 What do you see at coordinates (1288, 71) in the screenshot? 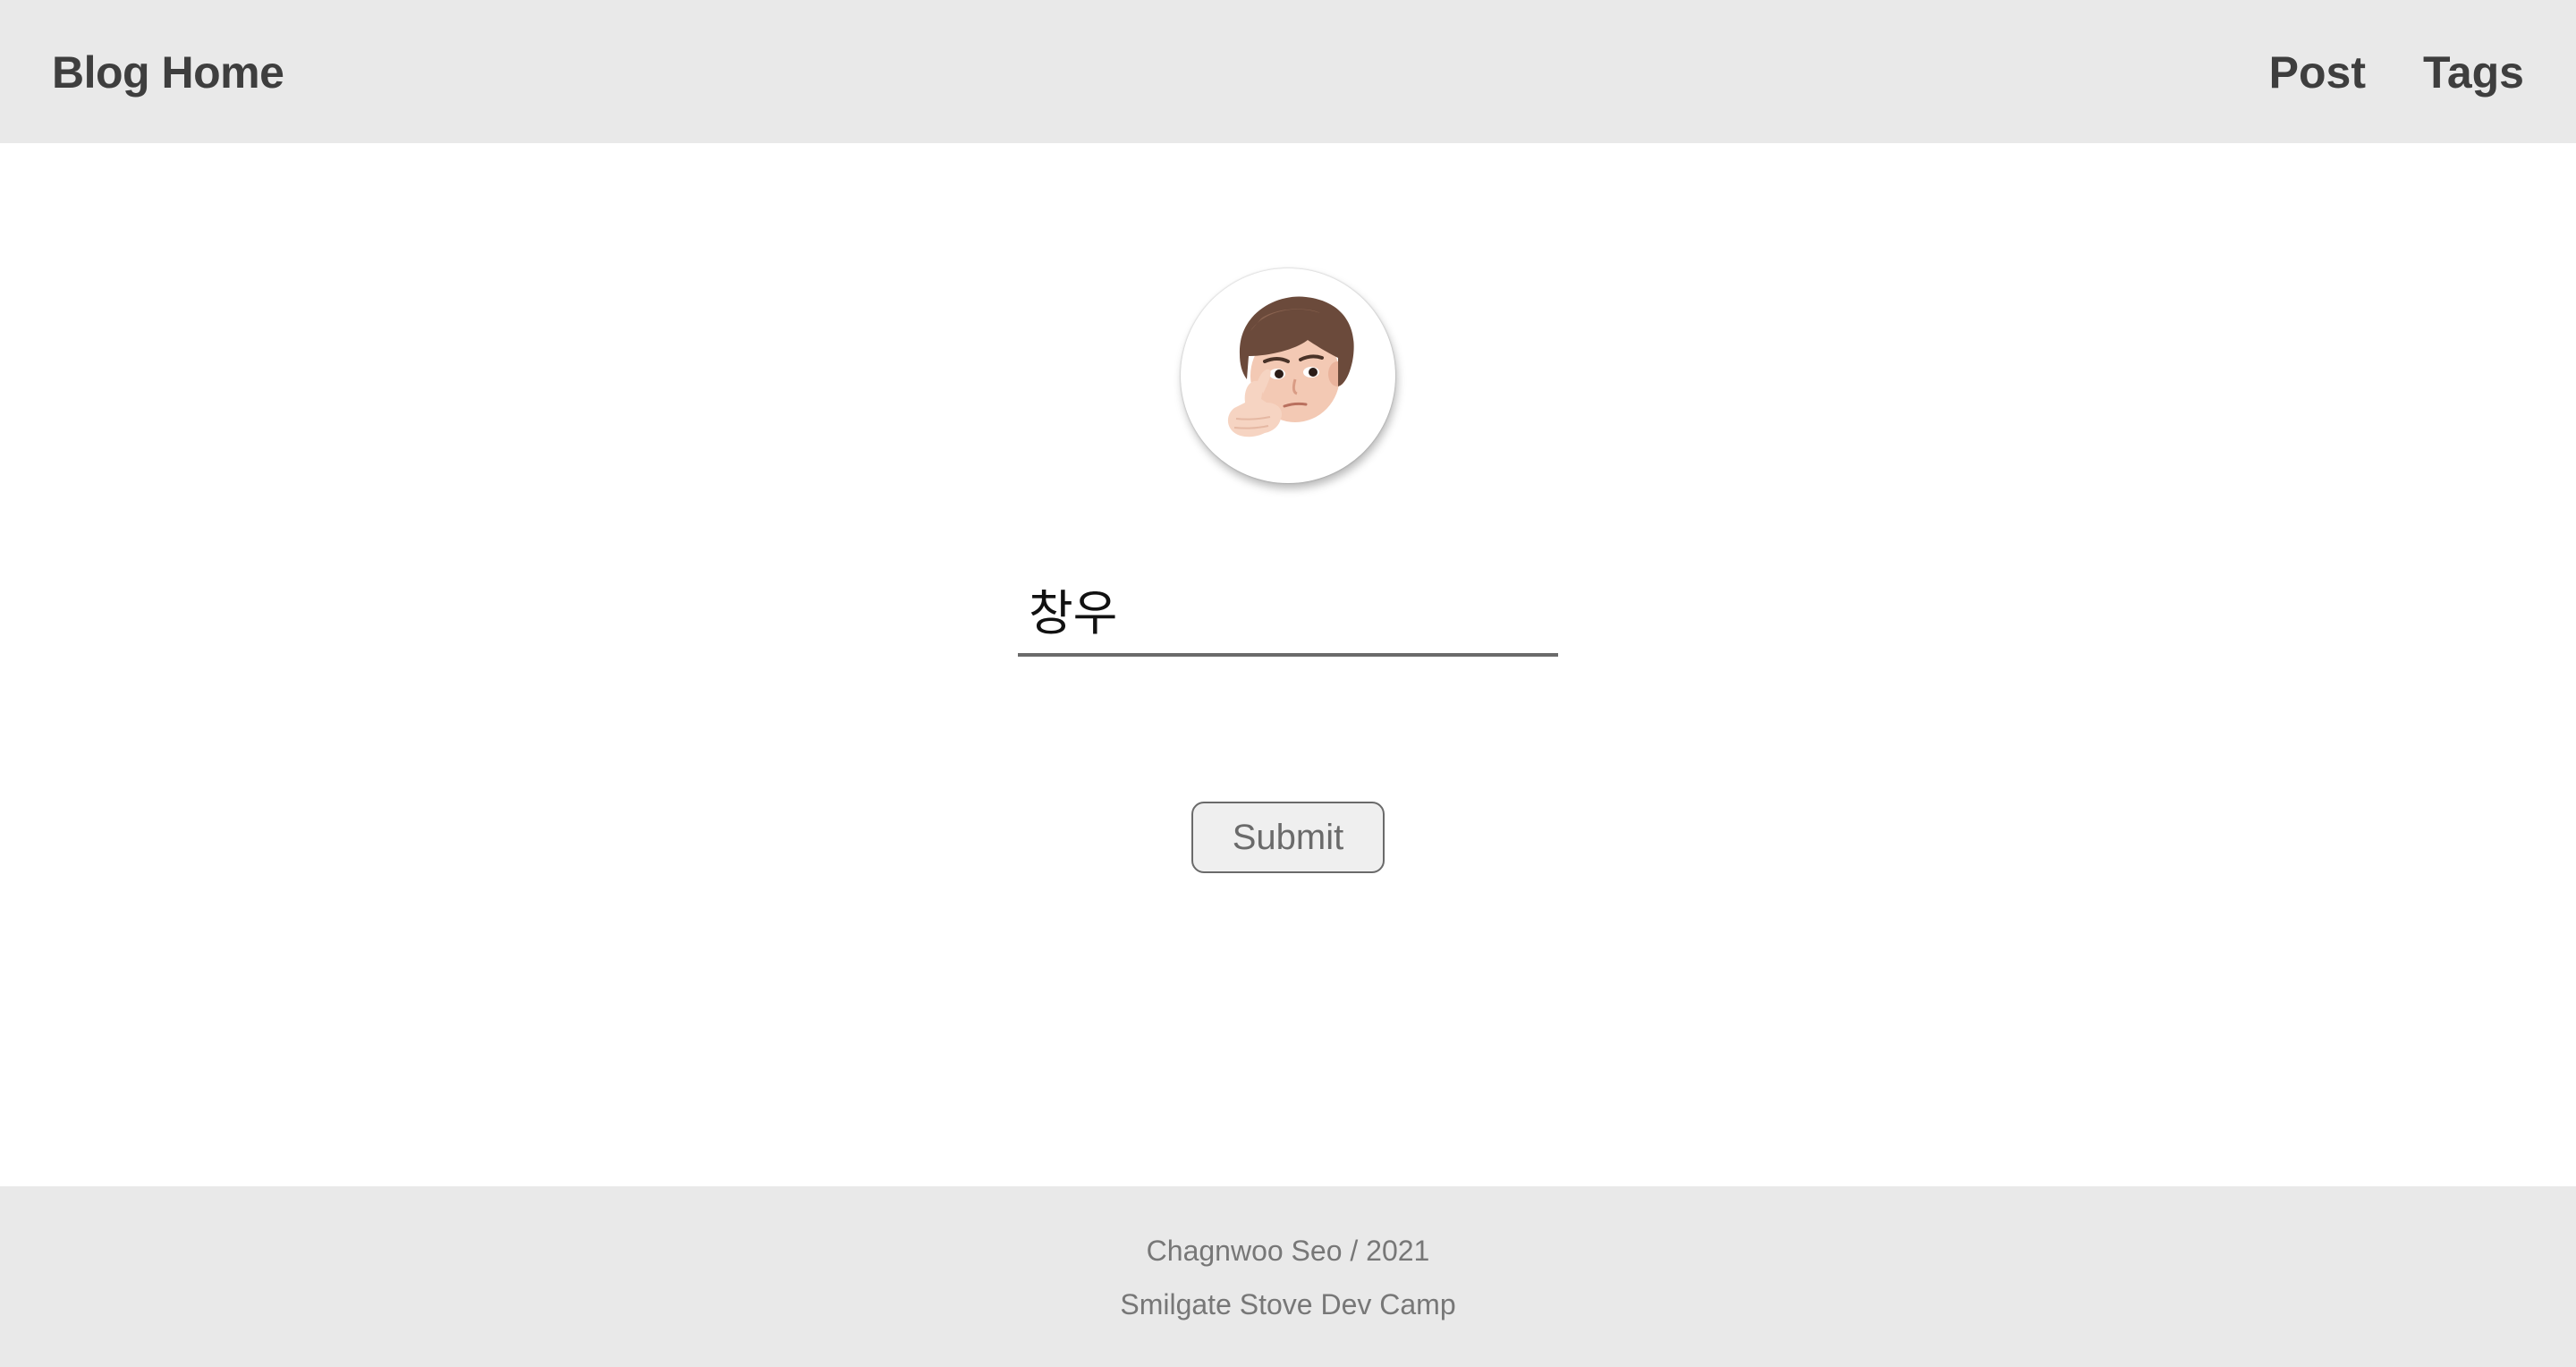
I see `top-navbar: Blog Home Post Tags` at bounding box center [1288, 71].